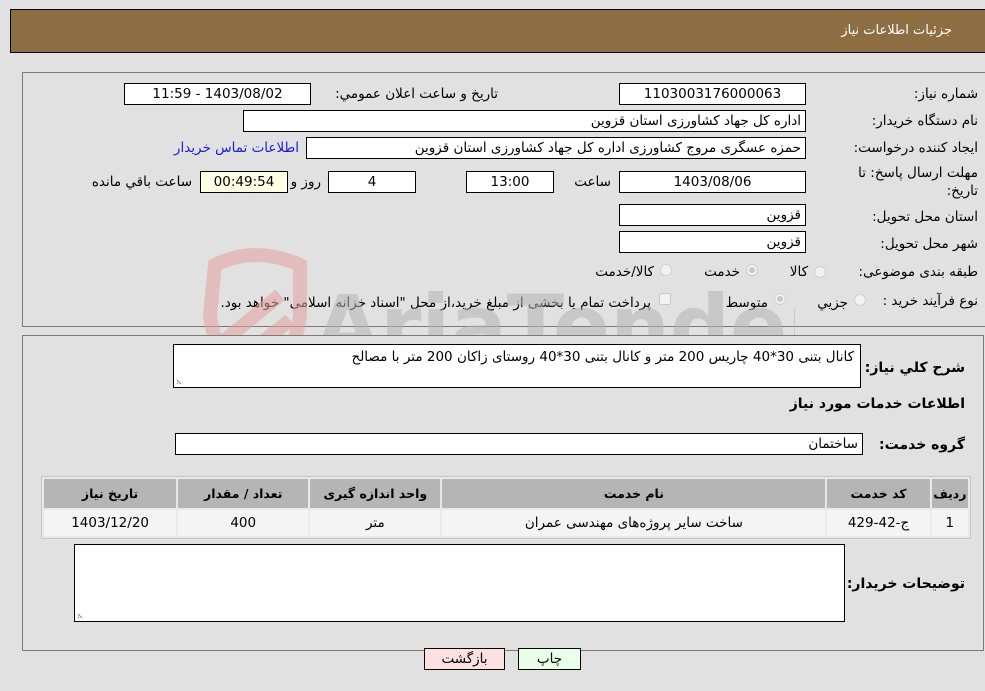 The width and height of the screenshot is (985, 691). I want to click on purchase-type-label: نوع فرآیند خرید :, so click(930, 301).